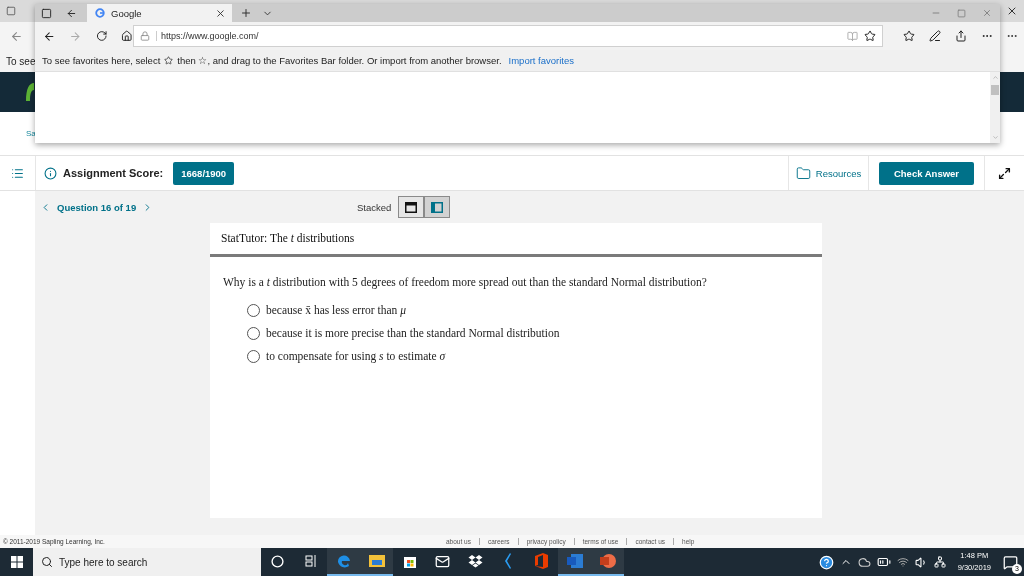  I want to click on import-favorites-link: Import favorites, so click(541, 60).